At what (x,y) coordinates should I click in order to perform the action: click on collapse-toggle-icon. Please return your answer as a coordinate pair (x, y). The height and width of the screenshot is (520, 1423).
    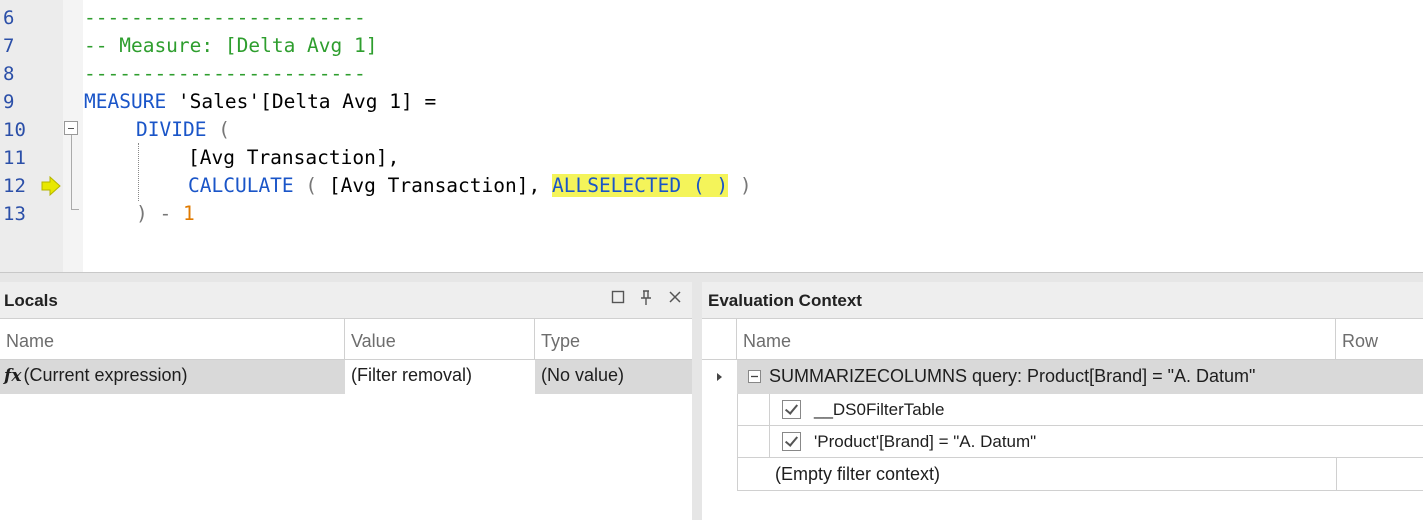
    Looking at the image, I should click on (71, 128).